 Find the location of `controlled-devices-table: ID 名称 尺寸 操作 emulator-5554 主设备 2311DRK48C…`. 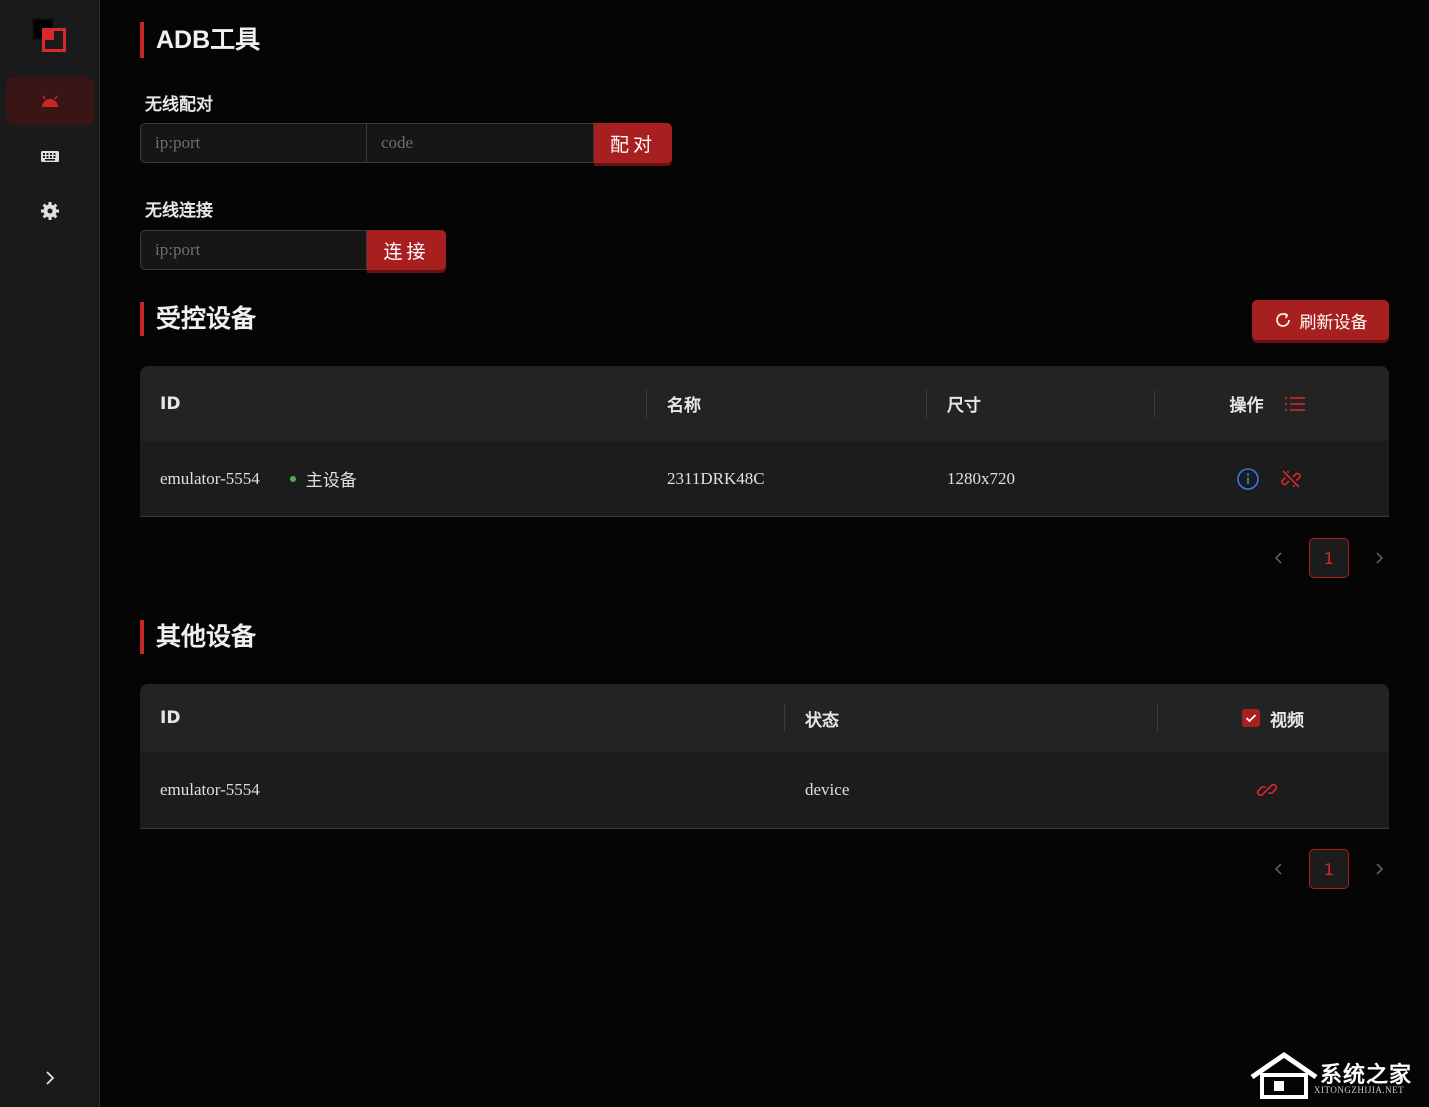

controlled-devices-table: ID 名称 尺寸 操作 emulator-5554 主设备 2311DRK48C… is located at coordinates (764, 441).